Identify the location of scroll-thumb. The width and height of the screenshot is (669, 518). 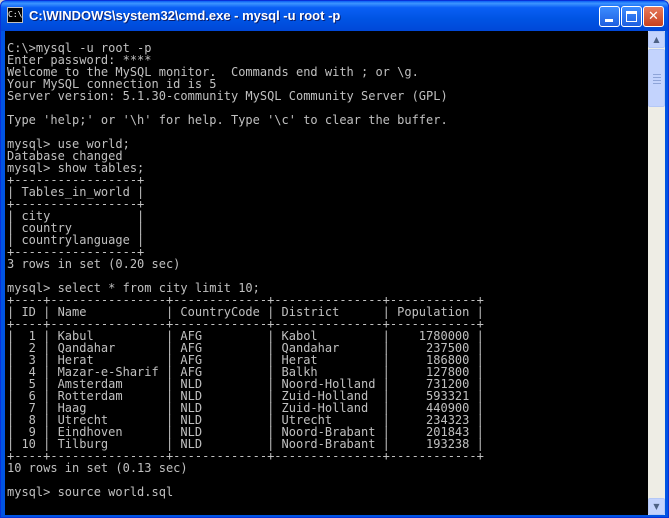
(656, 78).